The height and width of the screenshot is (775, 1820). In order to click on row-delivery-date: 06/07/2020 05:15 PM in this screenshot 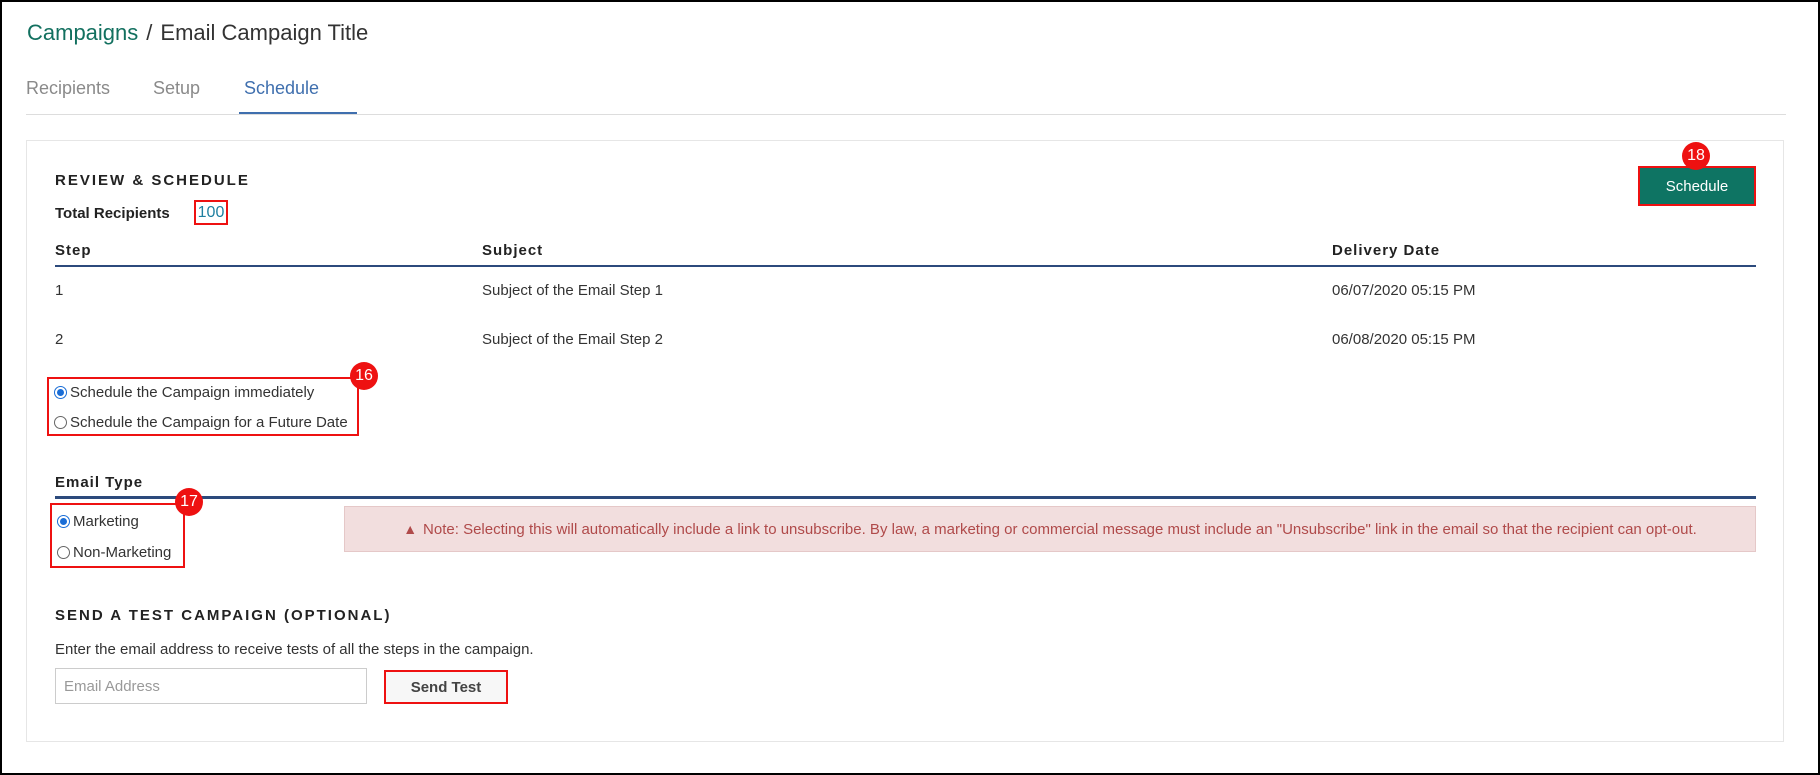, I will do `click(1404, 290)`.